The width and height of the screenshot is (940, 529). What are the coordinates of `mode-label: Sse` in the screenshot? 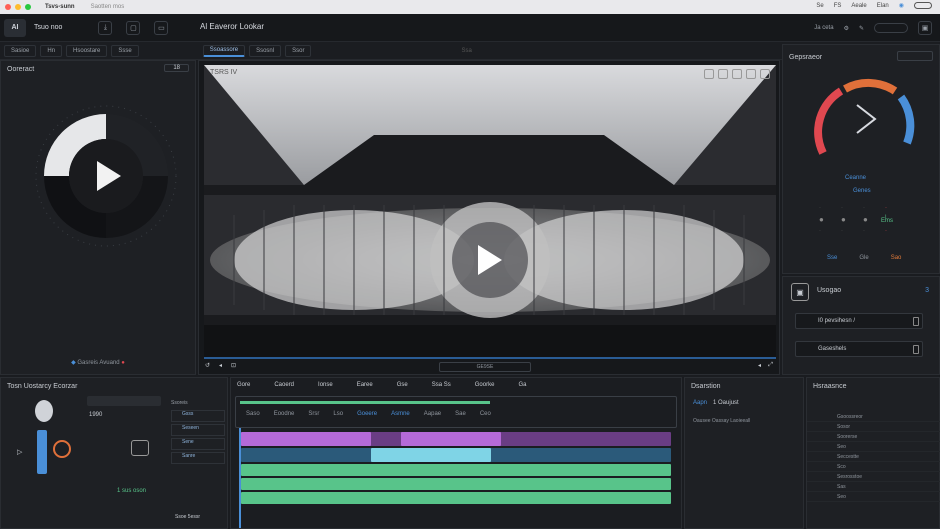 It's located at (832, 258).